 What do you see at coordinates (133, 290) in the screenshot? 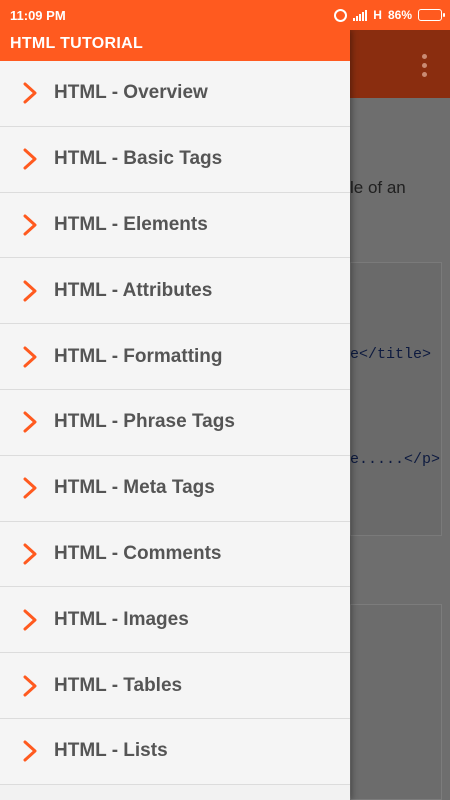
I see `drawer-item-label: HTML - Attributes` at bounding box center [133, 290].